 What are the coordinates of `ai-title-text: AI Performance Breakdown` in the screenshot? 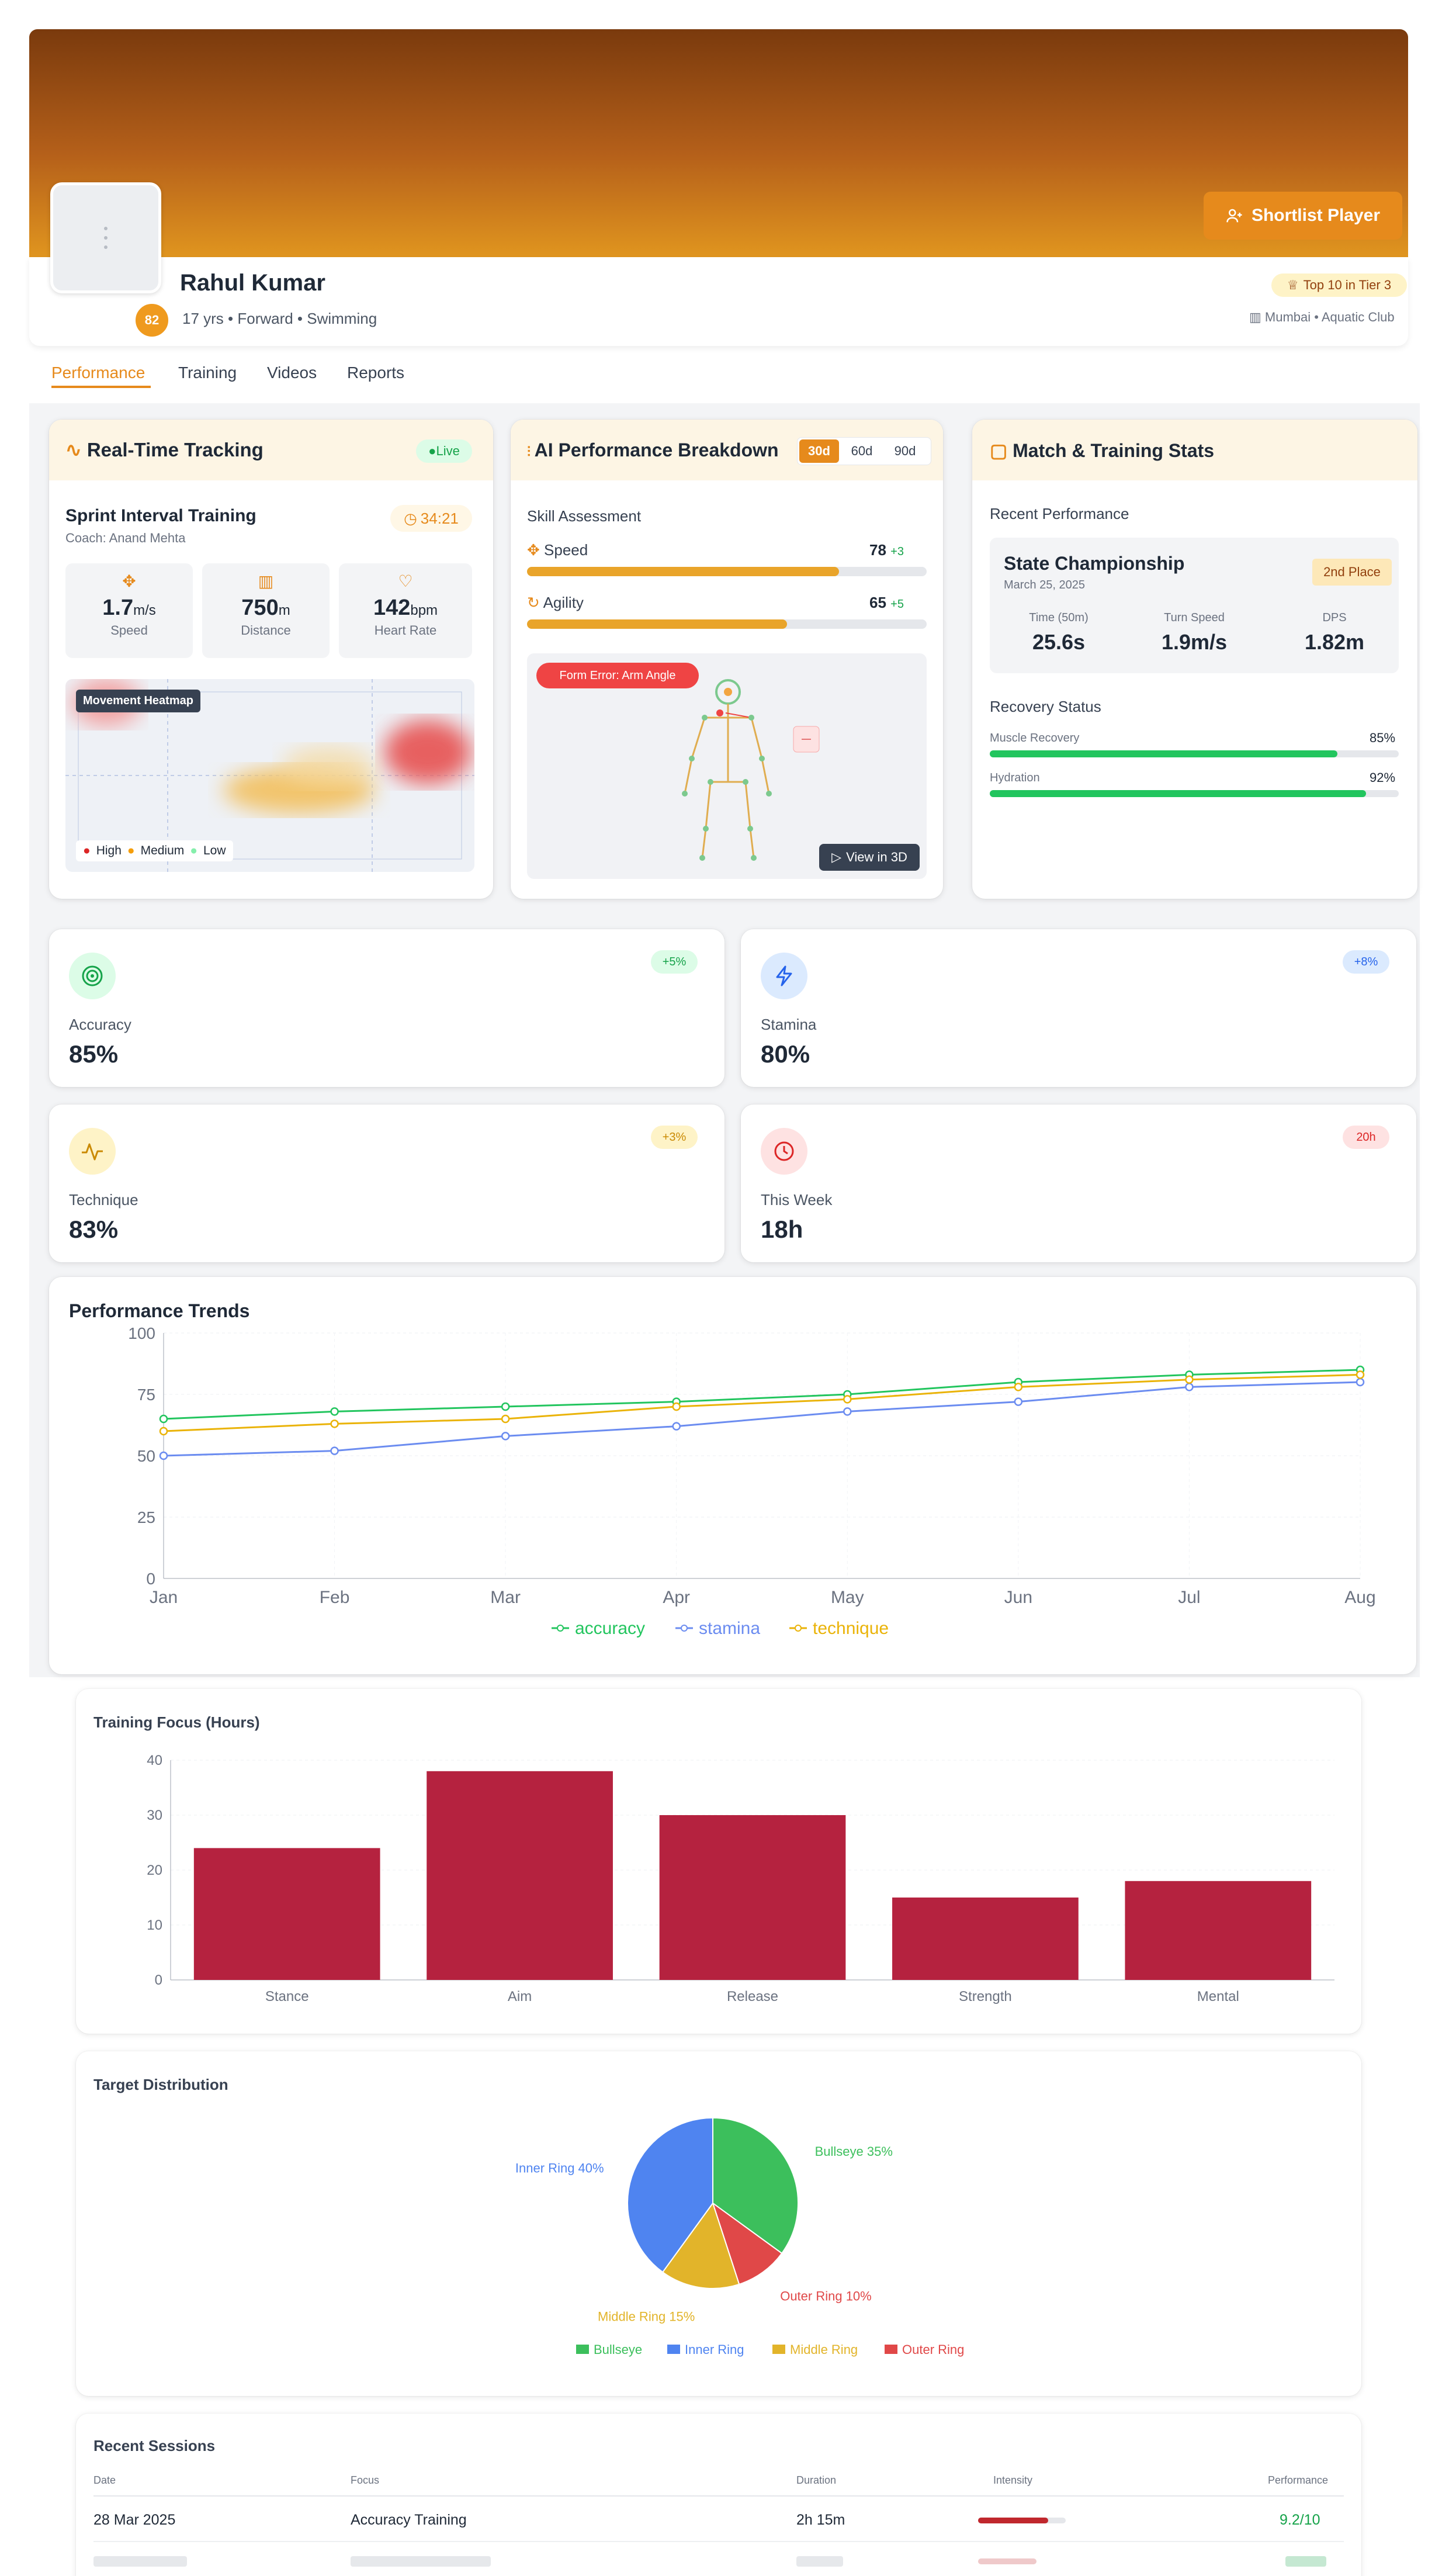 It's located at (656, 450).